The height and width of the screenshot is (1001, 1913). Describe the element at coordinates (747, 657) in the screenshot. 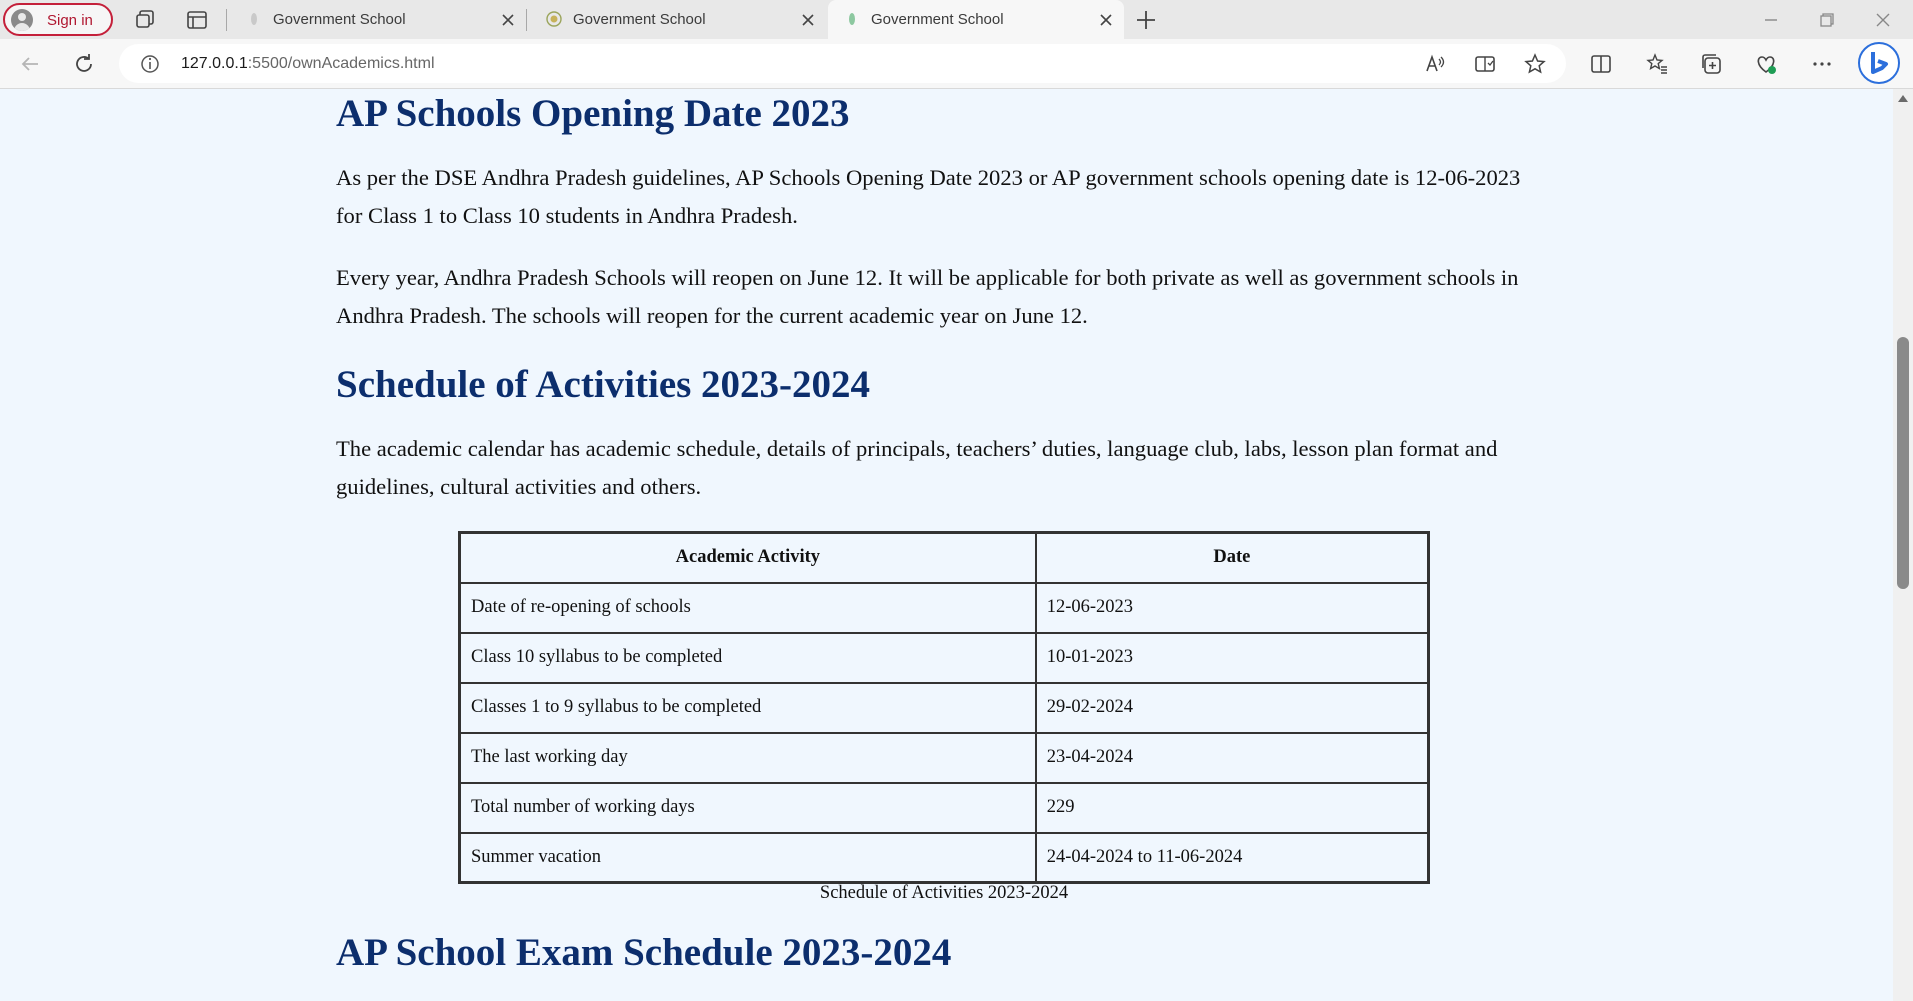

I see `activity-cell: Class 10 syllabus to be completed` at that location.